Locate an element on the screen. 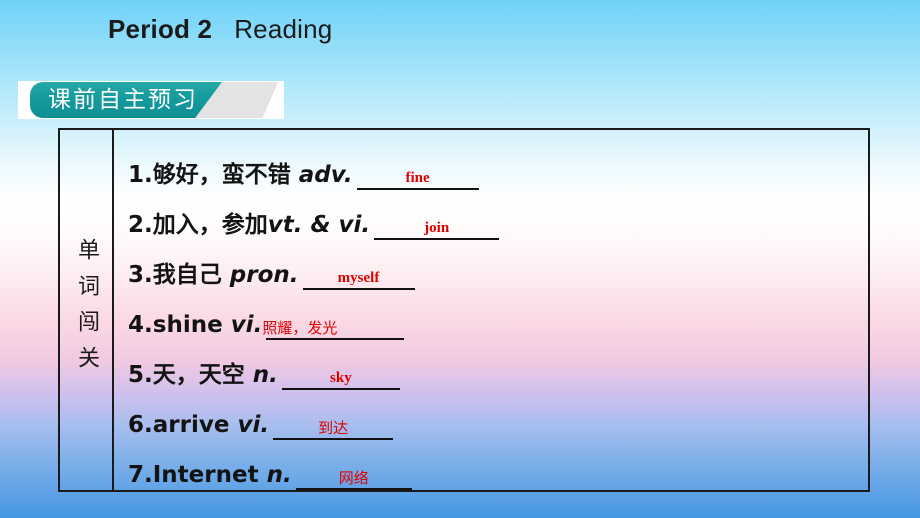  vocabulary-side-label-text: 单词闯关 is located at coordinates (86, 310).